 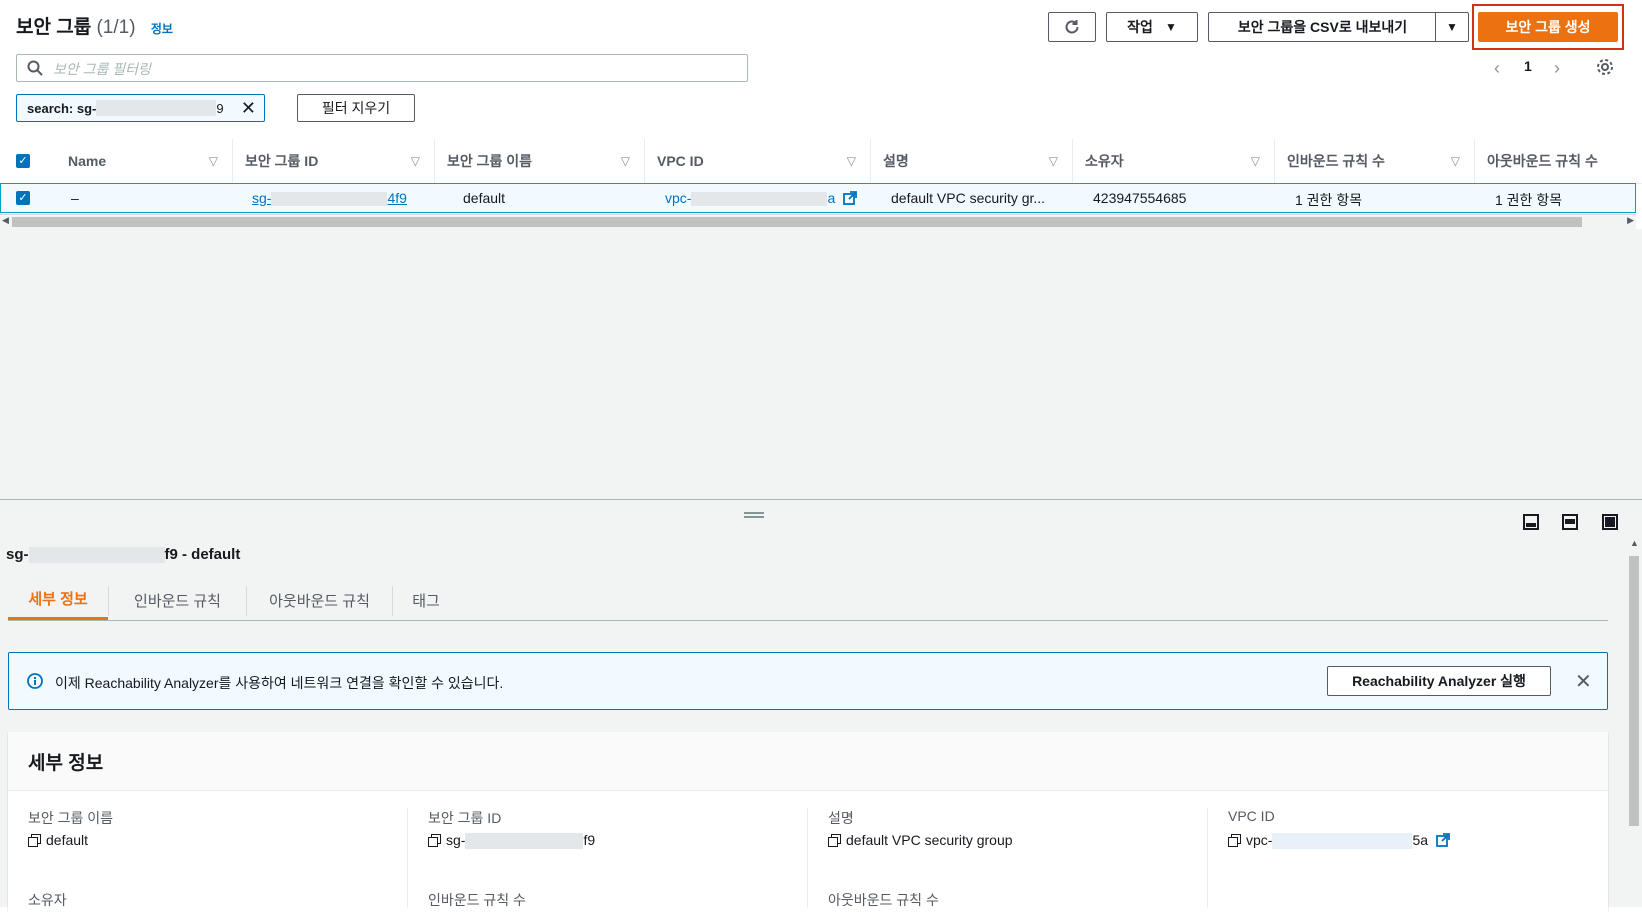 What do you see at coordinates (1173, 161) in the screenshot?
I see `column-header-owner: 소유자 ▽` at bounding box center [1173, 161].